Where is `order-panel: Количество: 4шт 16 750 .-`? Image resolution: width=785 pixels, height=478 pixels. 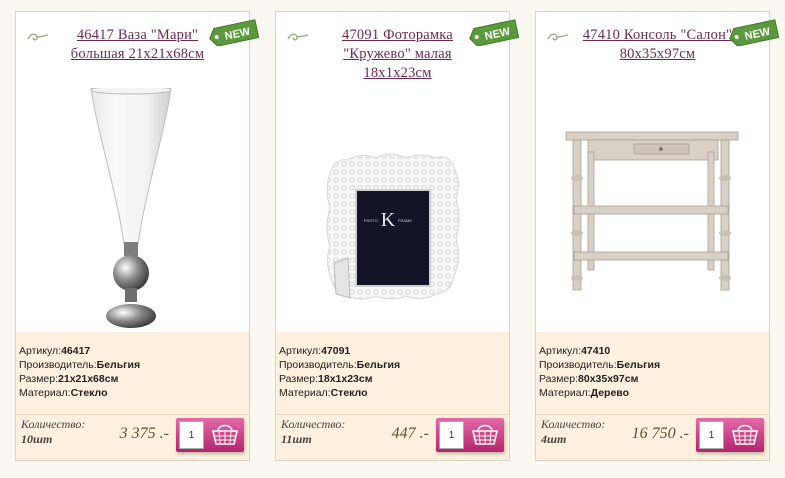
order-panel: Количество: 4шт 16 750 .- is located at coordinates (652, 437).